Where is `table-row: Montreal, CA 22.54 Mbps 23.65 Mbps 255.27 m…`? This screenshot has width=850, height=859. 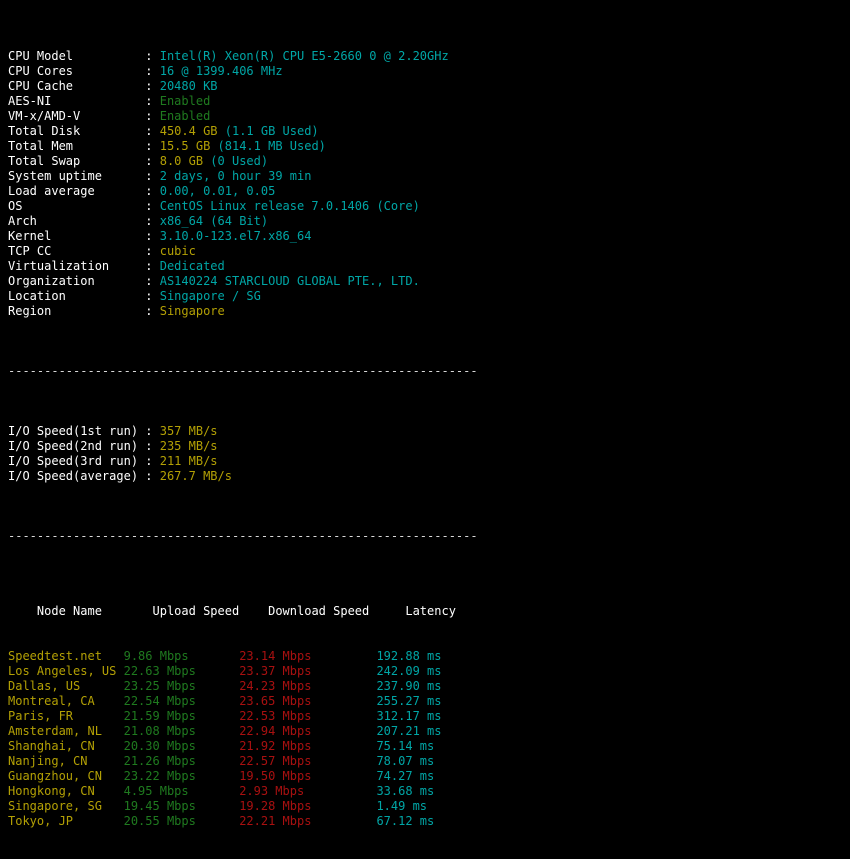 table-row: Montreal, CA 22.54 Mbps 23.65 Mbps 255.27 m… is located at coordinates (429, 701).